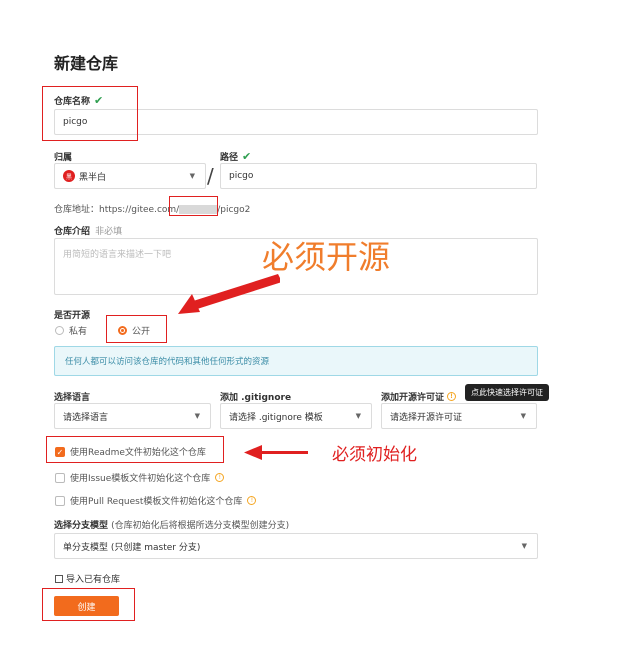 Image resolution: width=626 pixels, height=660 pixels. I want to click on highlight-box-create, so click(88, 604).